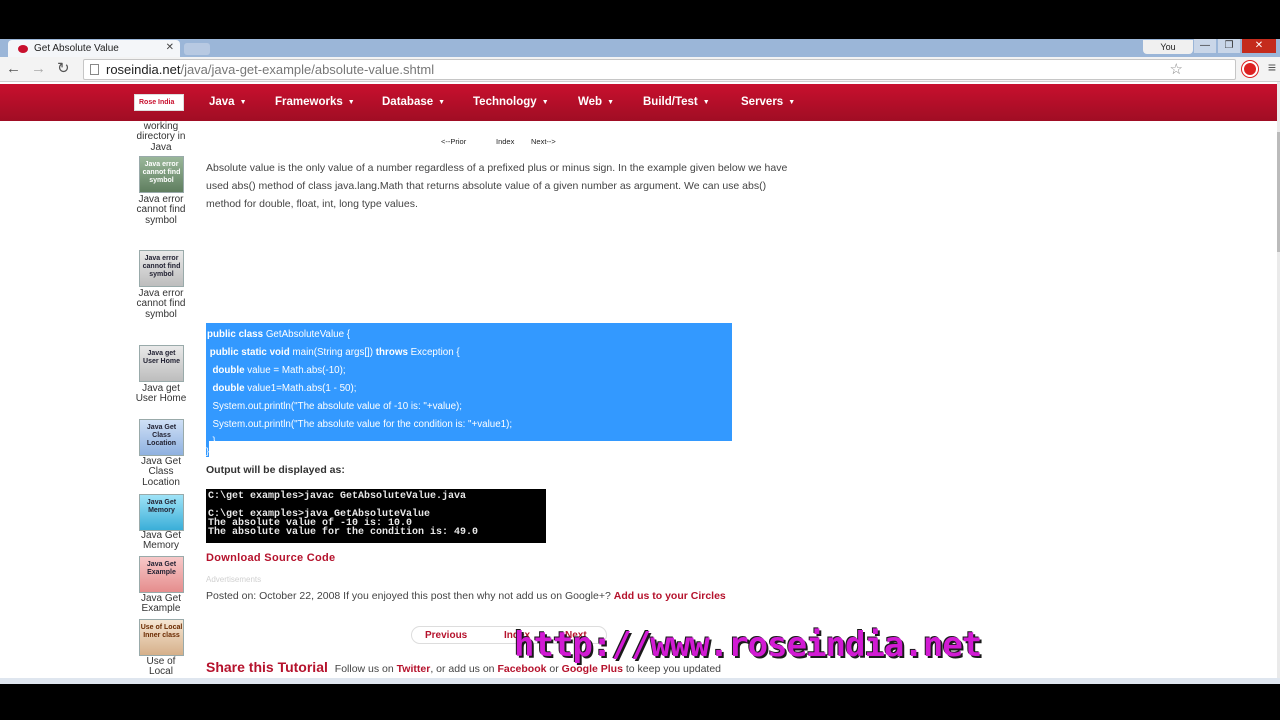 The height and width of the screenshot is (720, 1280). Describe the element at coordinates (1168, 47) in the screenshot. I see `user-profile-badge: You` at that location.